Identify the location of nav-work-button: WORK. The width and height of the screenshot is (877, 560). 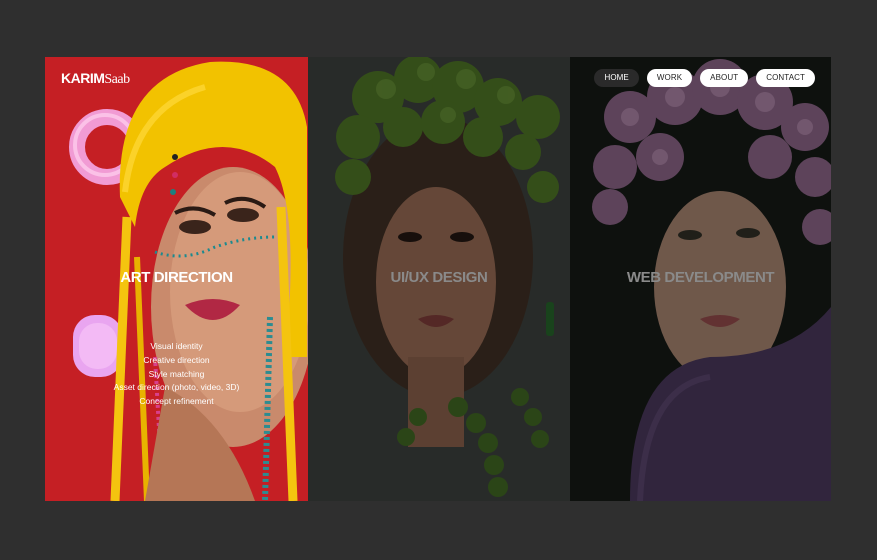
(669, 78).